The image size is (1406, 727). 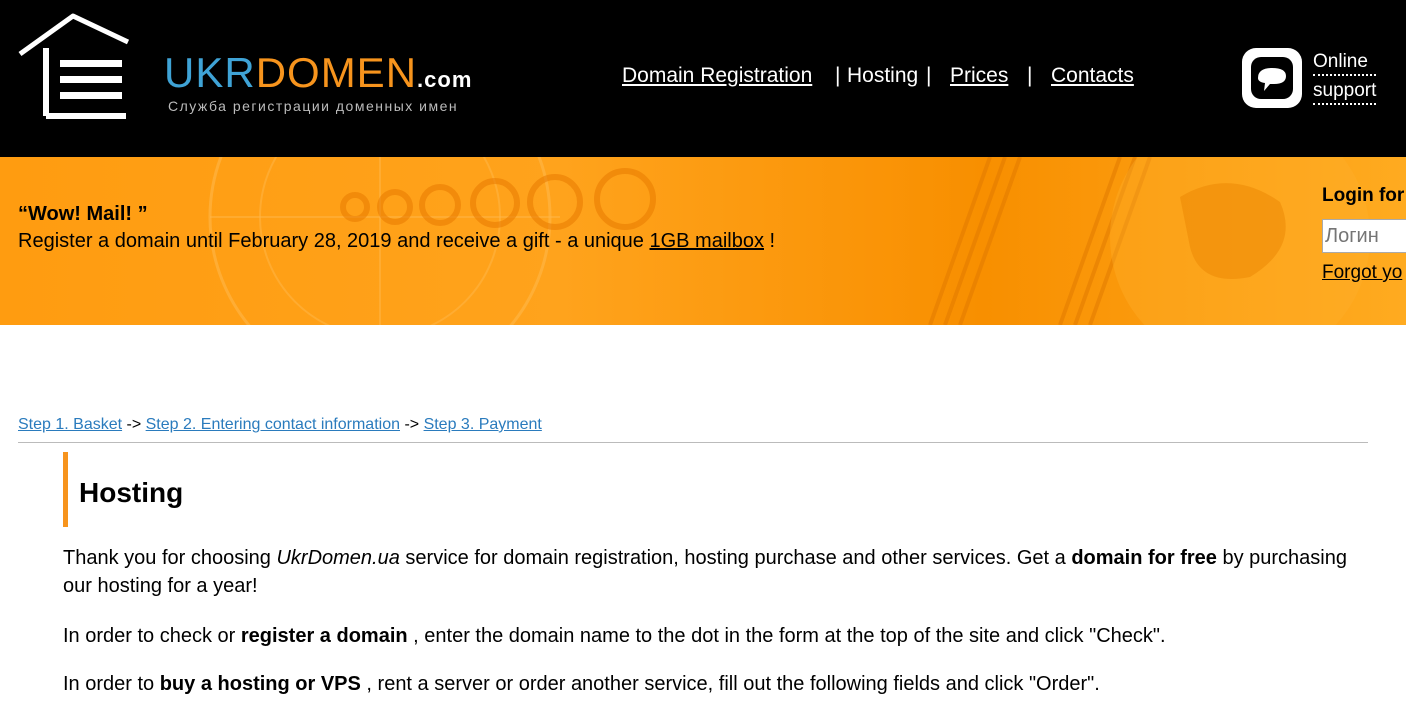 What do you see at coordinates (273, 424) in the screenshot?
I see `breadcrumb-step-contact: Step 2. Entering contact information` at bounding box center [273, 424].